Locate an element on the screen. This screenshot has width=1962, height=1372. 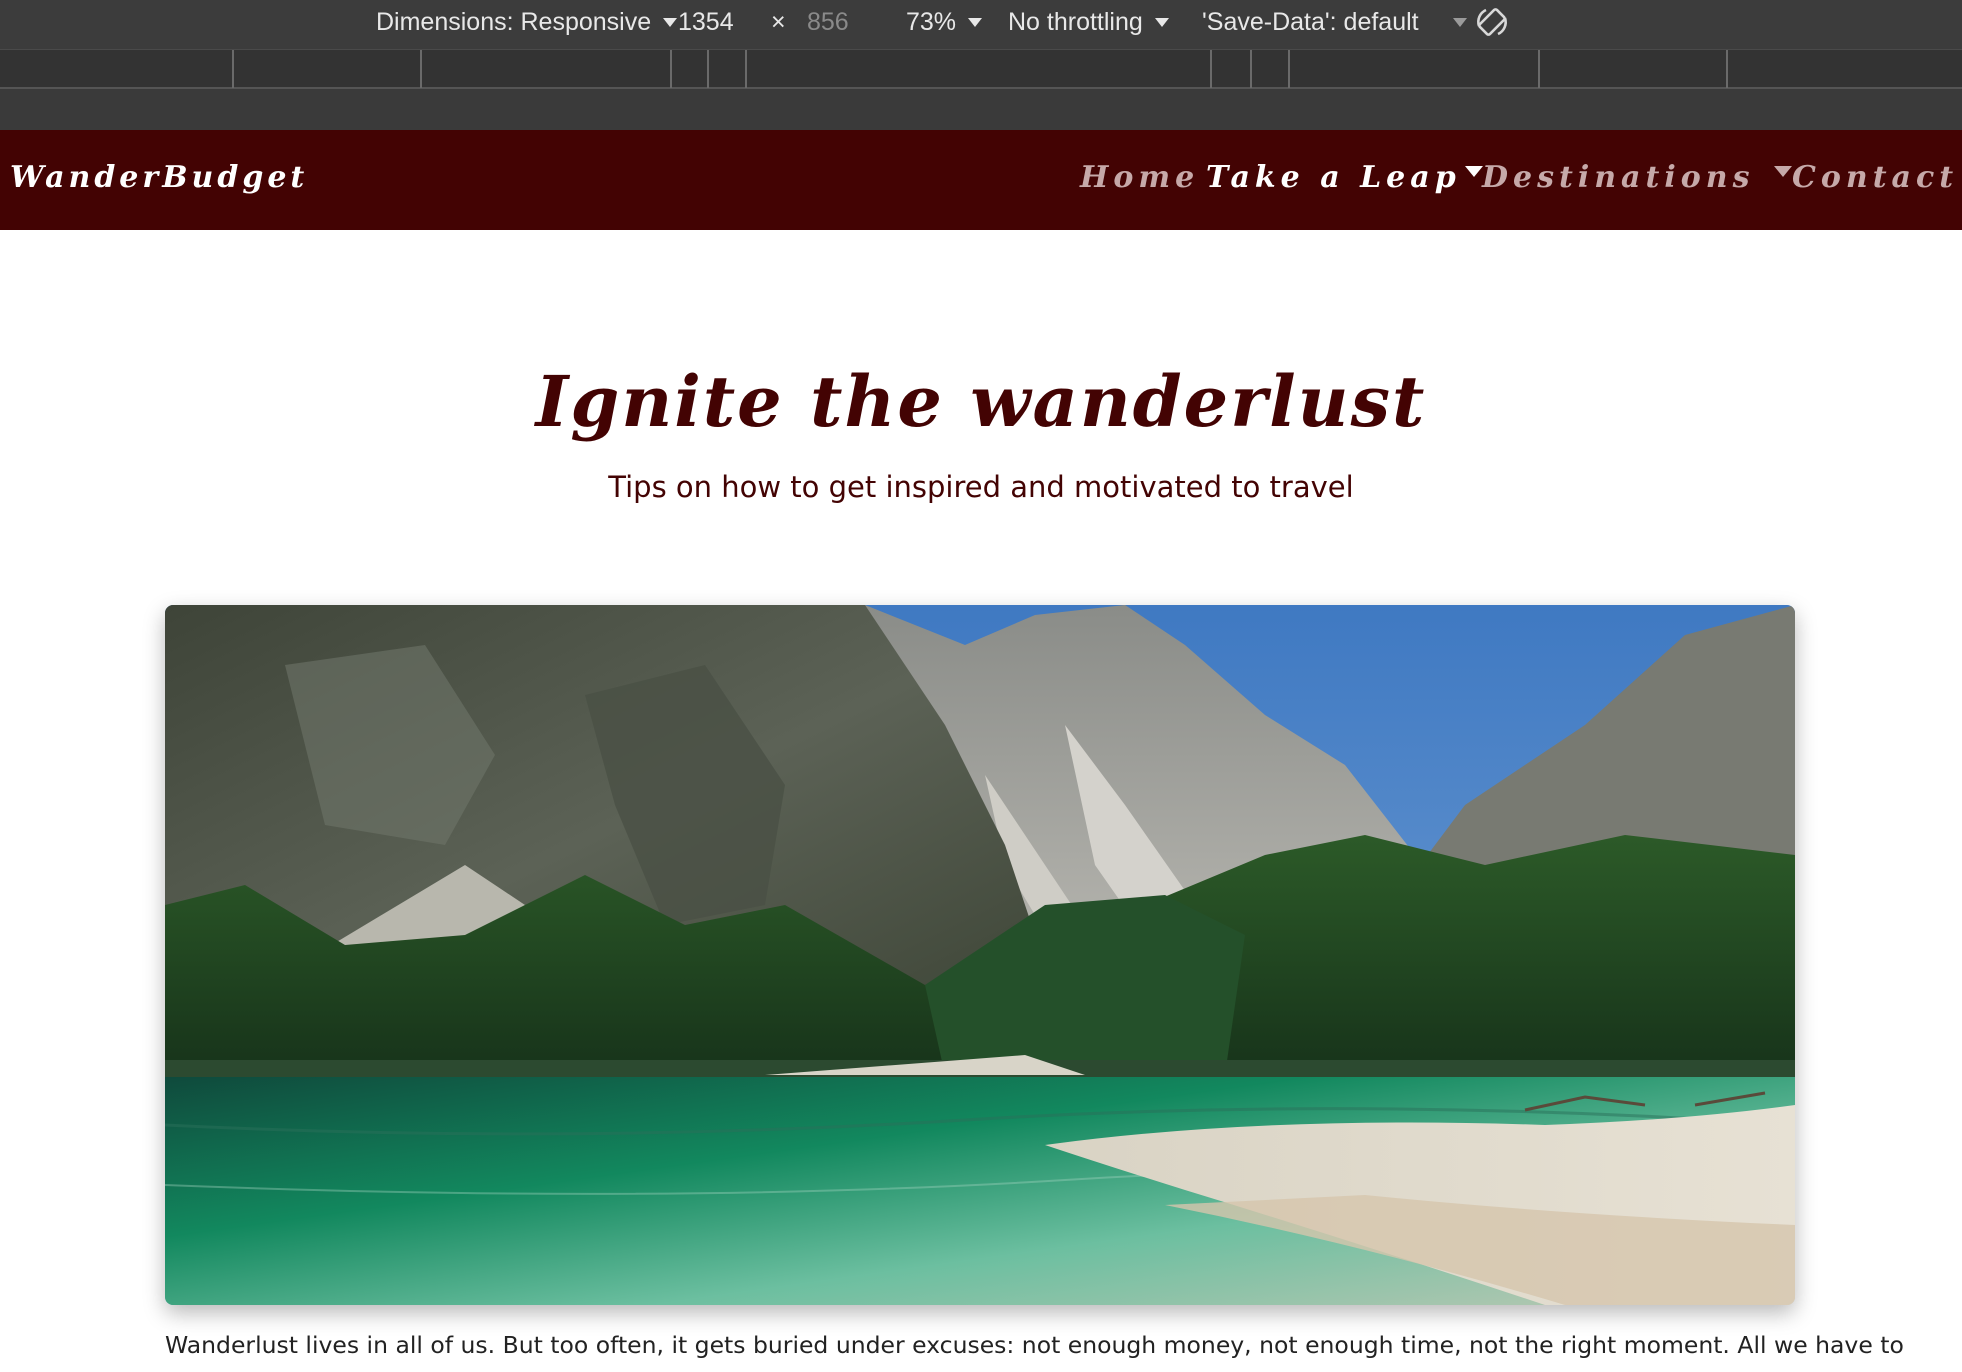
throttling-label: No throttling is located at coordinates (1075, 22).